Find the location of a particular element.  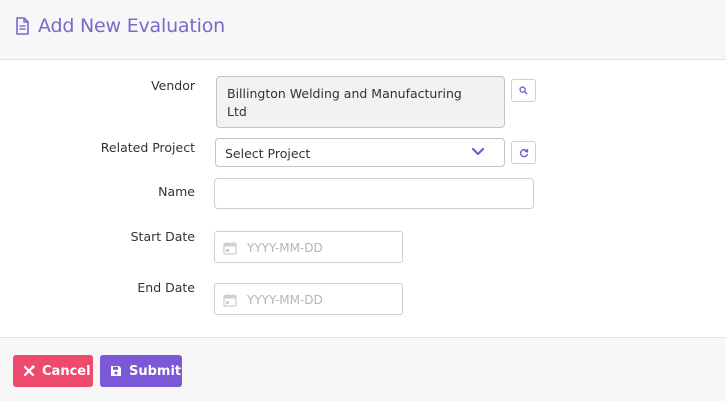

start-date-label: Start Date is located at coordinates (162, 236).